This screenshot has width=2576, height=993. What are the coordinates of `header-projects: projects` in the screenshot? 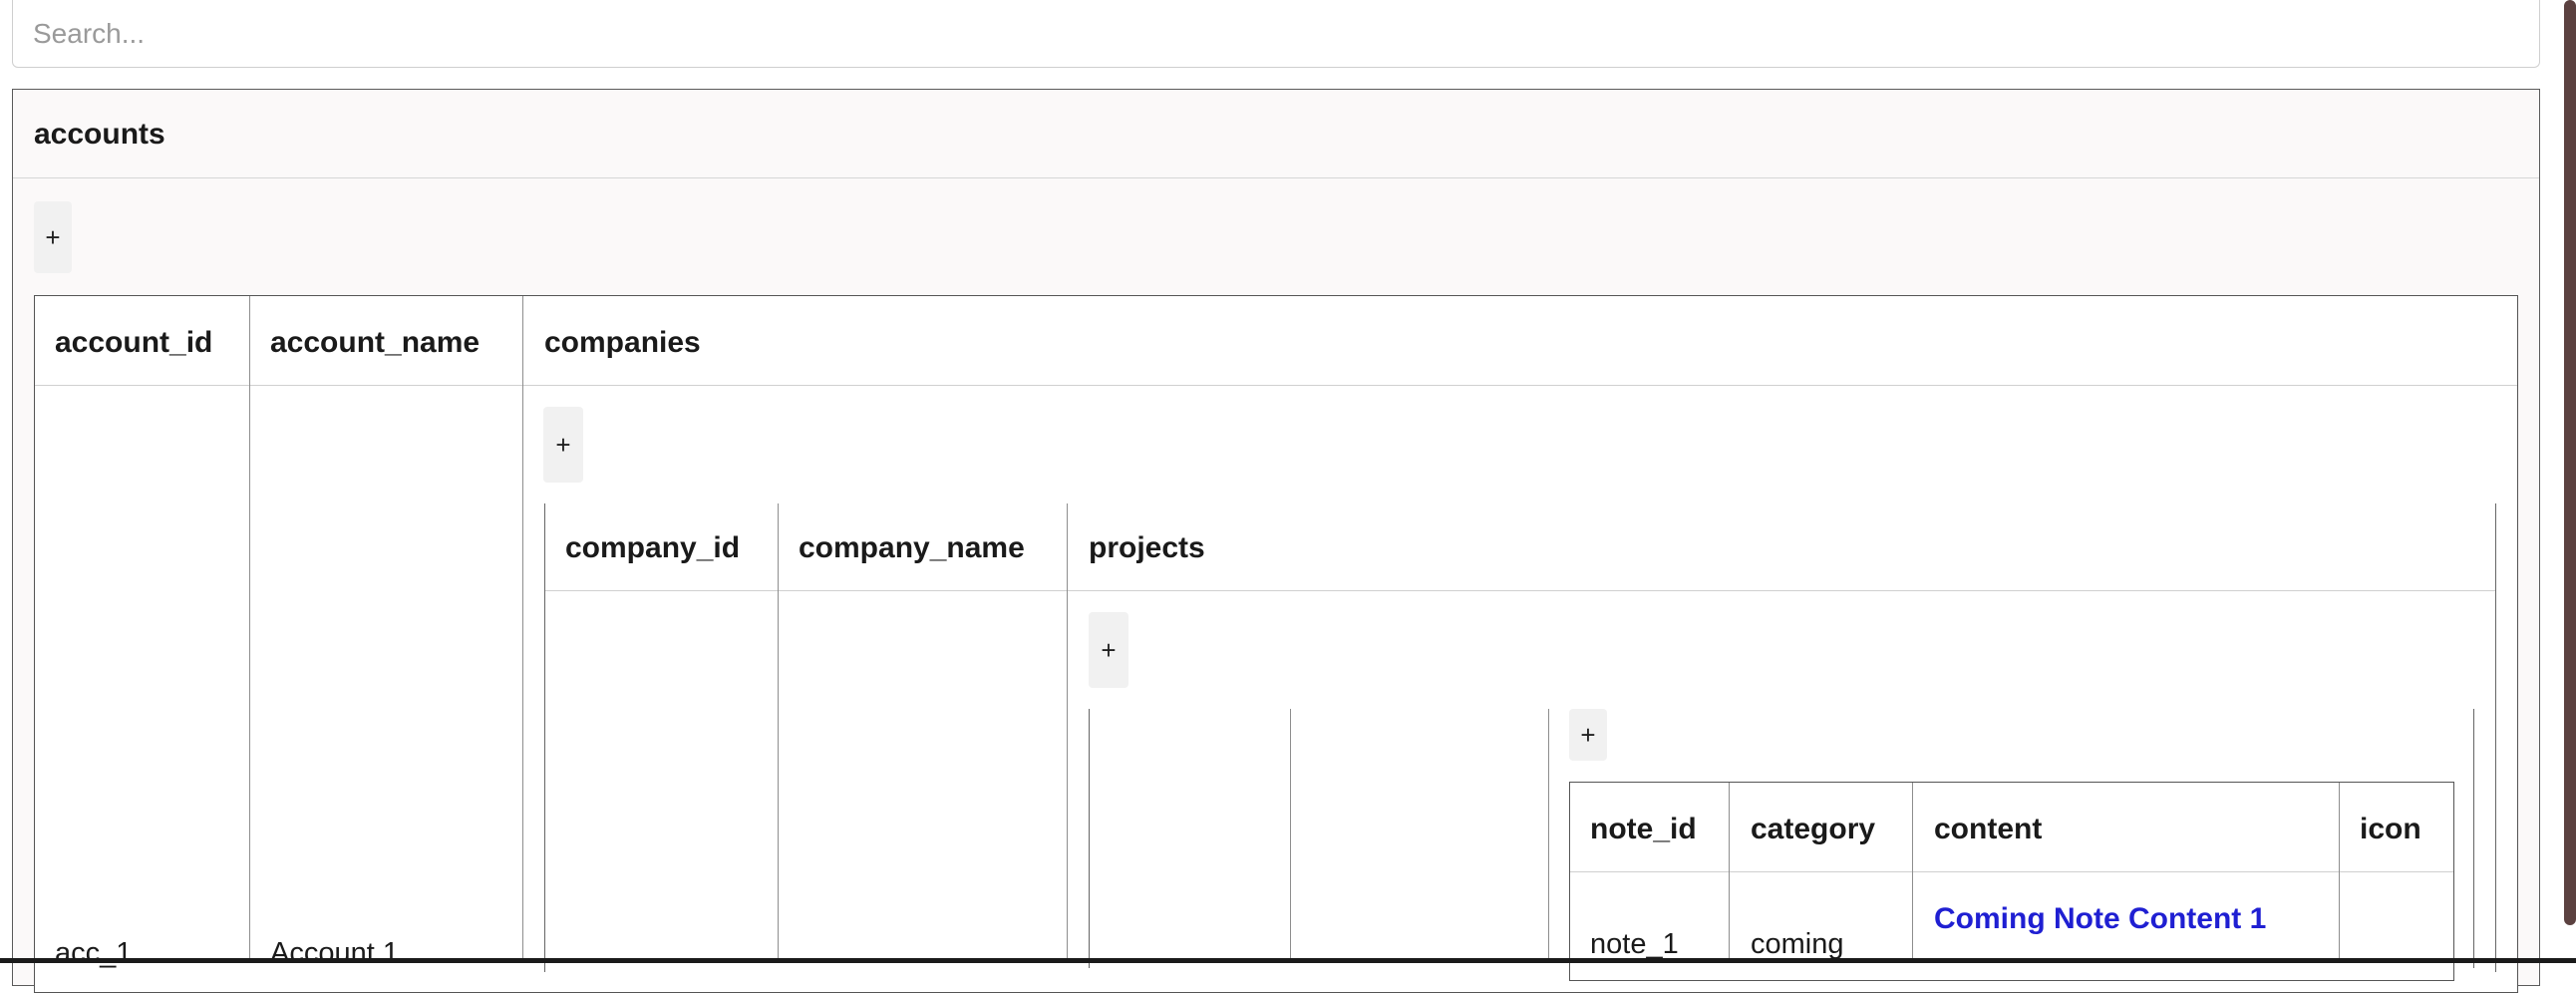 It's located at (1147, 548).